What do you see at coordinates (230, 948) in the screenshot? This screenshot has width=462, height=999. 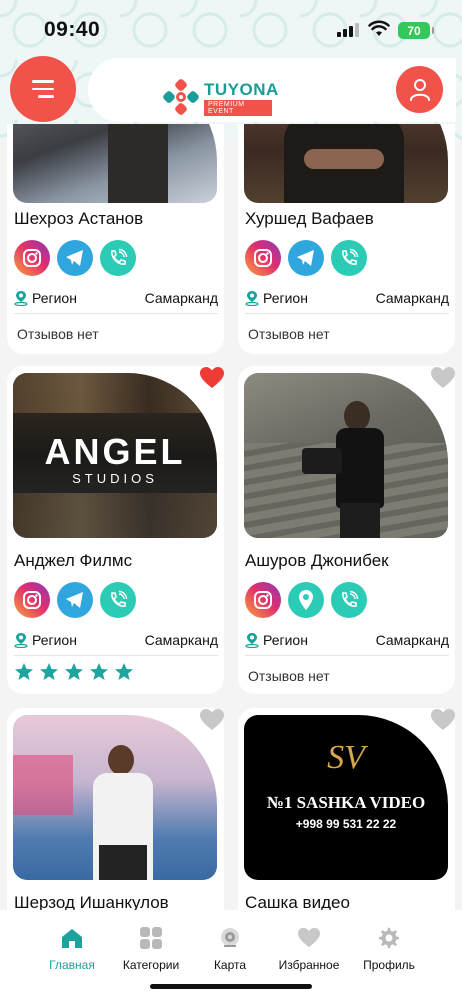 I see `nav-map: Карта` at bounding box center [230, 948].